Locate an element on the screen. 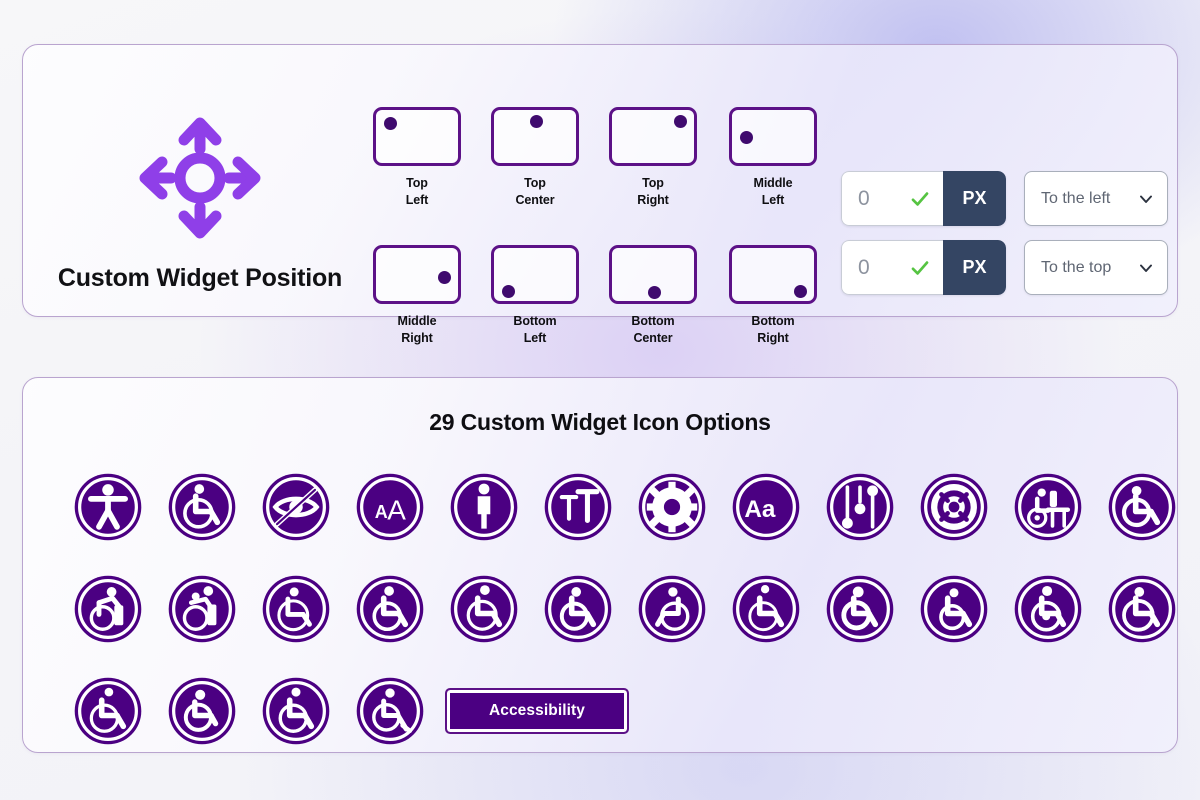 The width and height of the screenshot is (1200, 800). position-option-label: Top Left is located at coordinates (417, 191).